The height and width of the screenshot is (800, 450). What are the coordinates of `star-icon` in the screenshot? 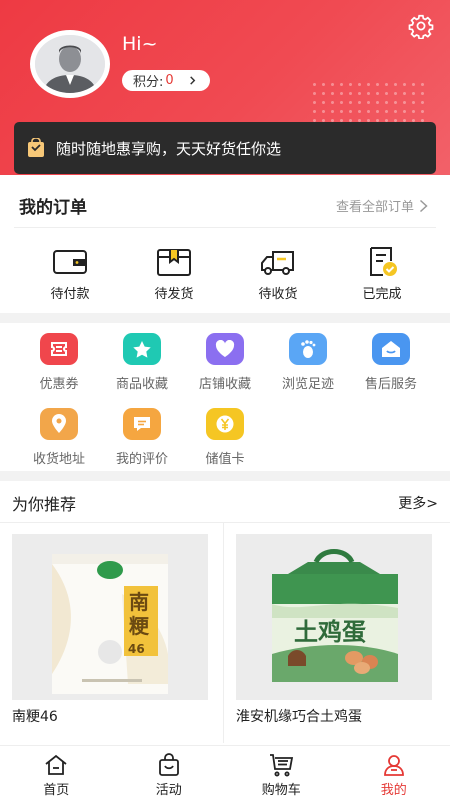 It's located at (142, 349).